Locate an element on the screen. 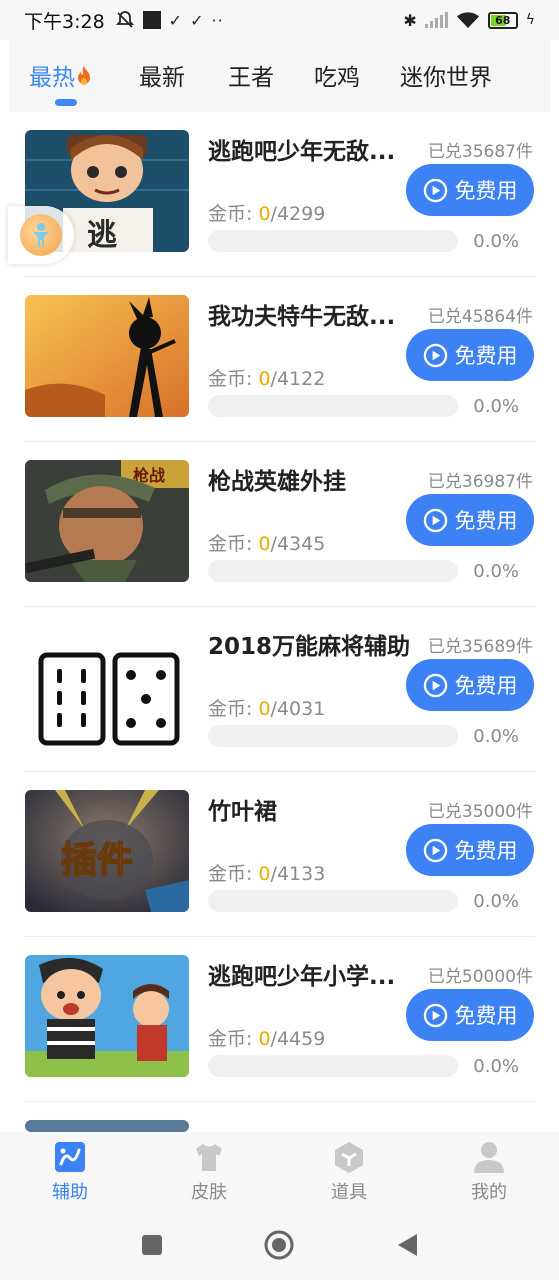  item-sold-count: 已兑50000件 is located at coordinates (480, 977).